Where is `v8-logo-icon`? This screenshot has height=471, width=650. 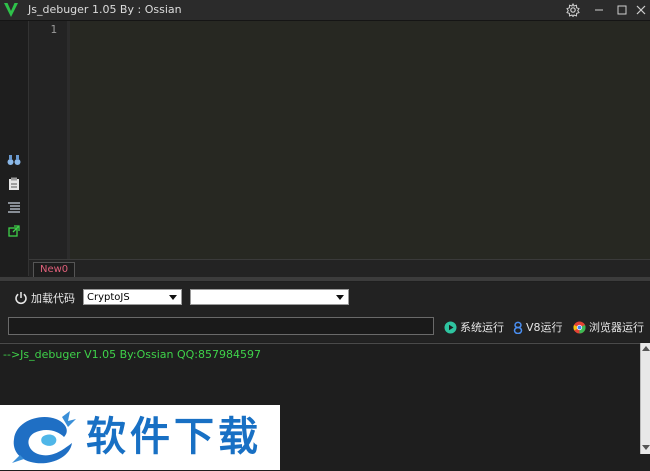 v8-logo-icon is located at coordinates (518, 327).